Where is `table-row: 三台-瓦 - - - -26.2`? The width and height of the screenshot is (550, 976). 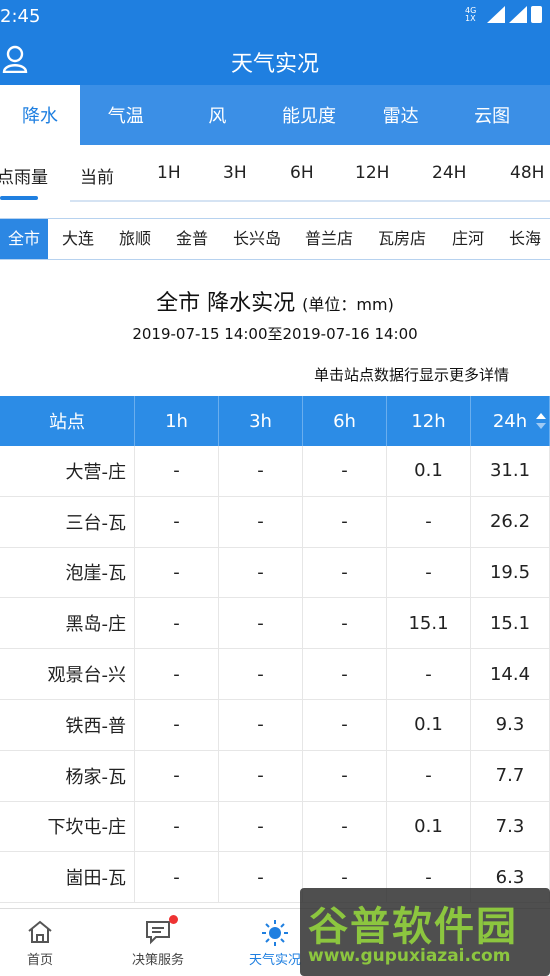 table-row: 三台-瓦 - - - -26.2 is located at coordinates (275, 522).